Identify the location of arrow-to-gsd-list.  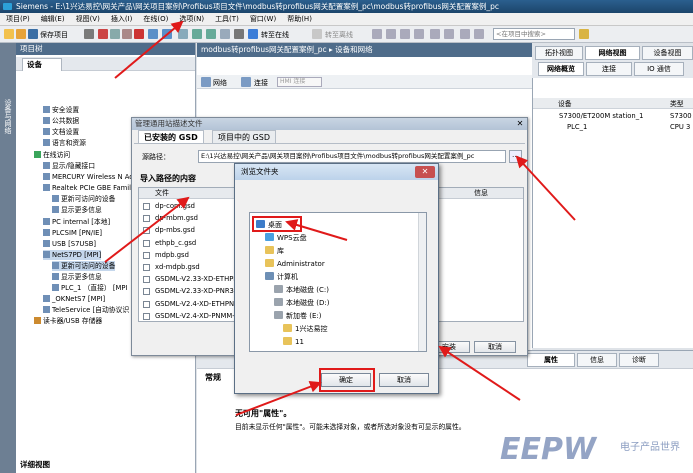
(147, 229).